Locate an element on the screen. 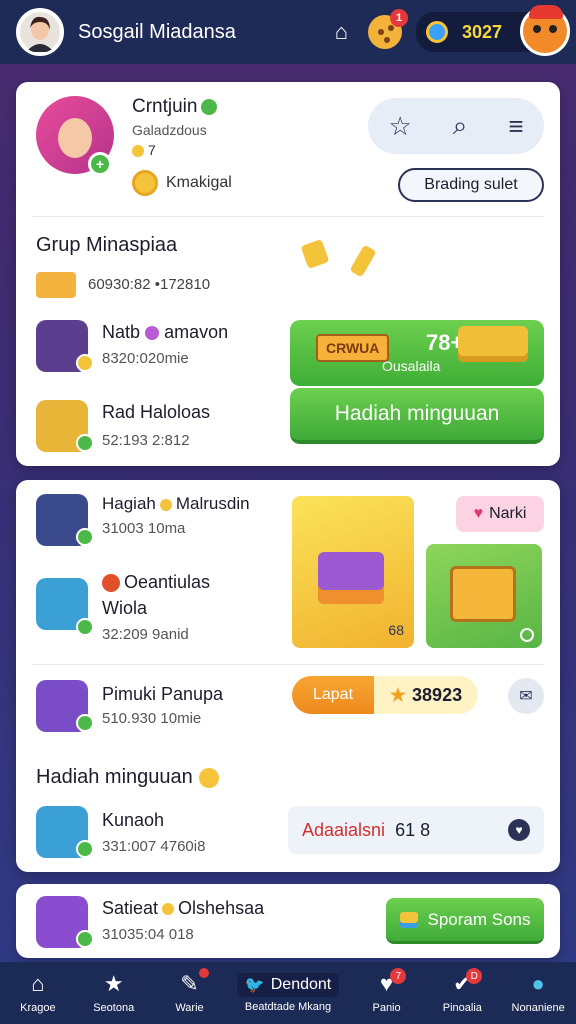 This screenshot has height=1024, width=576. bottom-row-sub: 31035:04 018 is located at coordinates (148, 934).